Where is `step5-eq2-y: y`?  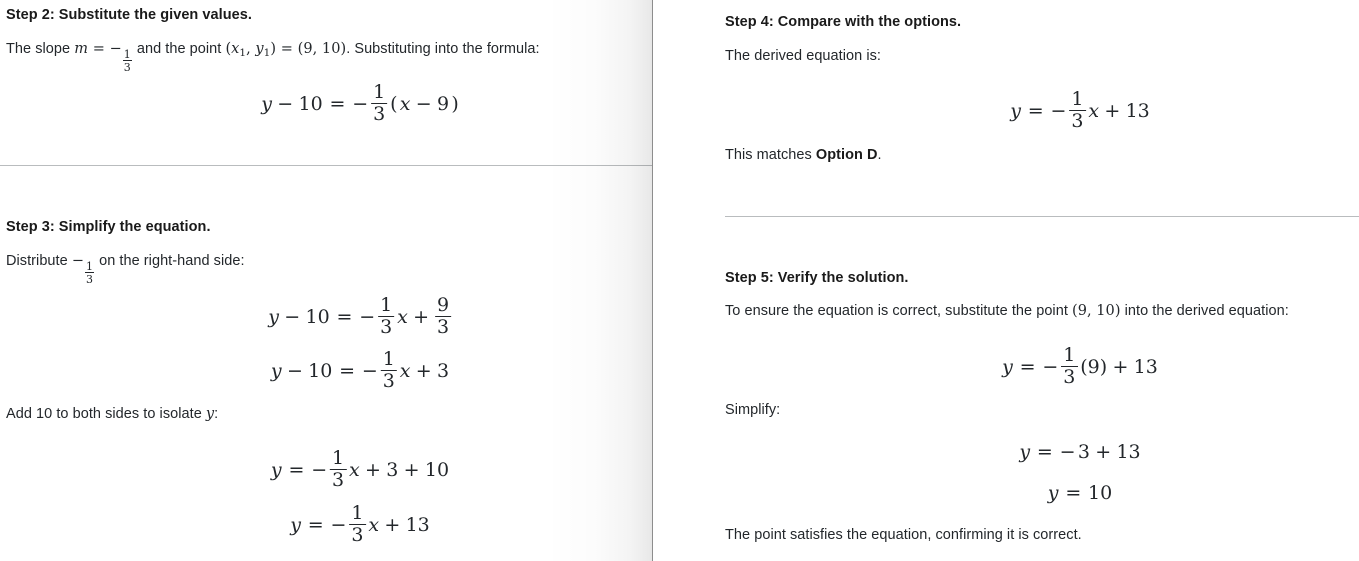
step5-eq2-y: y is located at coordinates (1025, 452).